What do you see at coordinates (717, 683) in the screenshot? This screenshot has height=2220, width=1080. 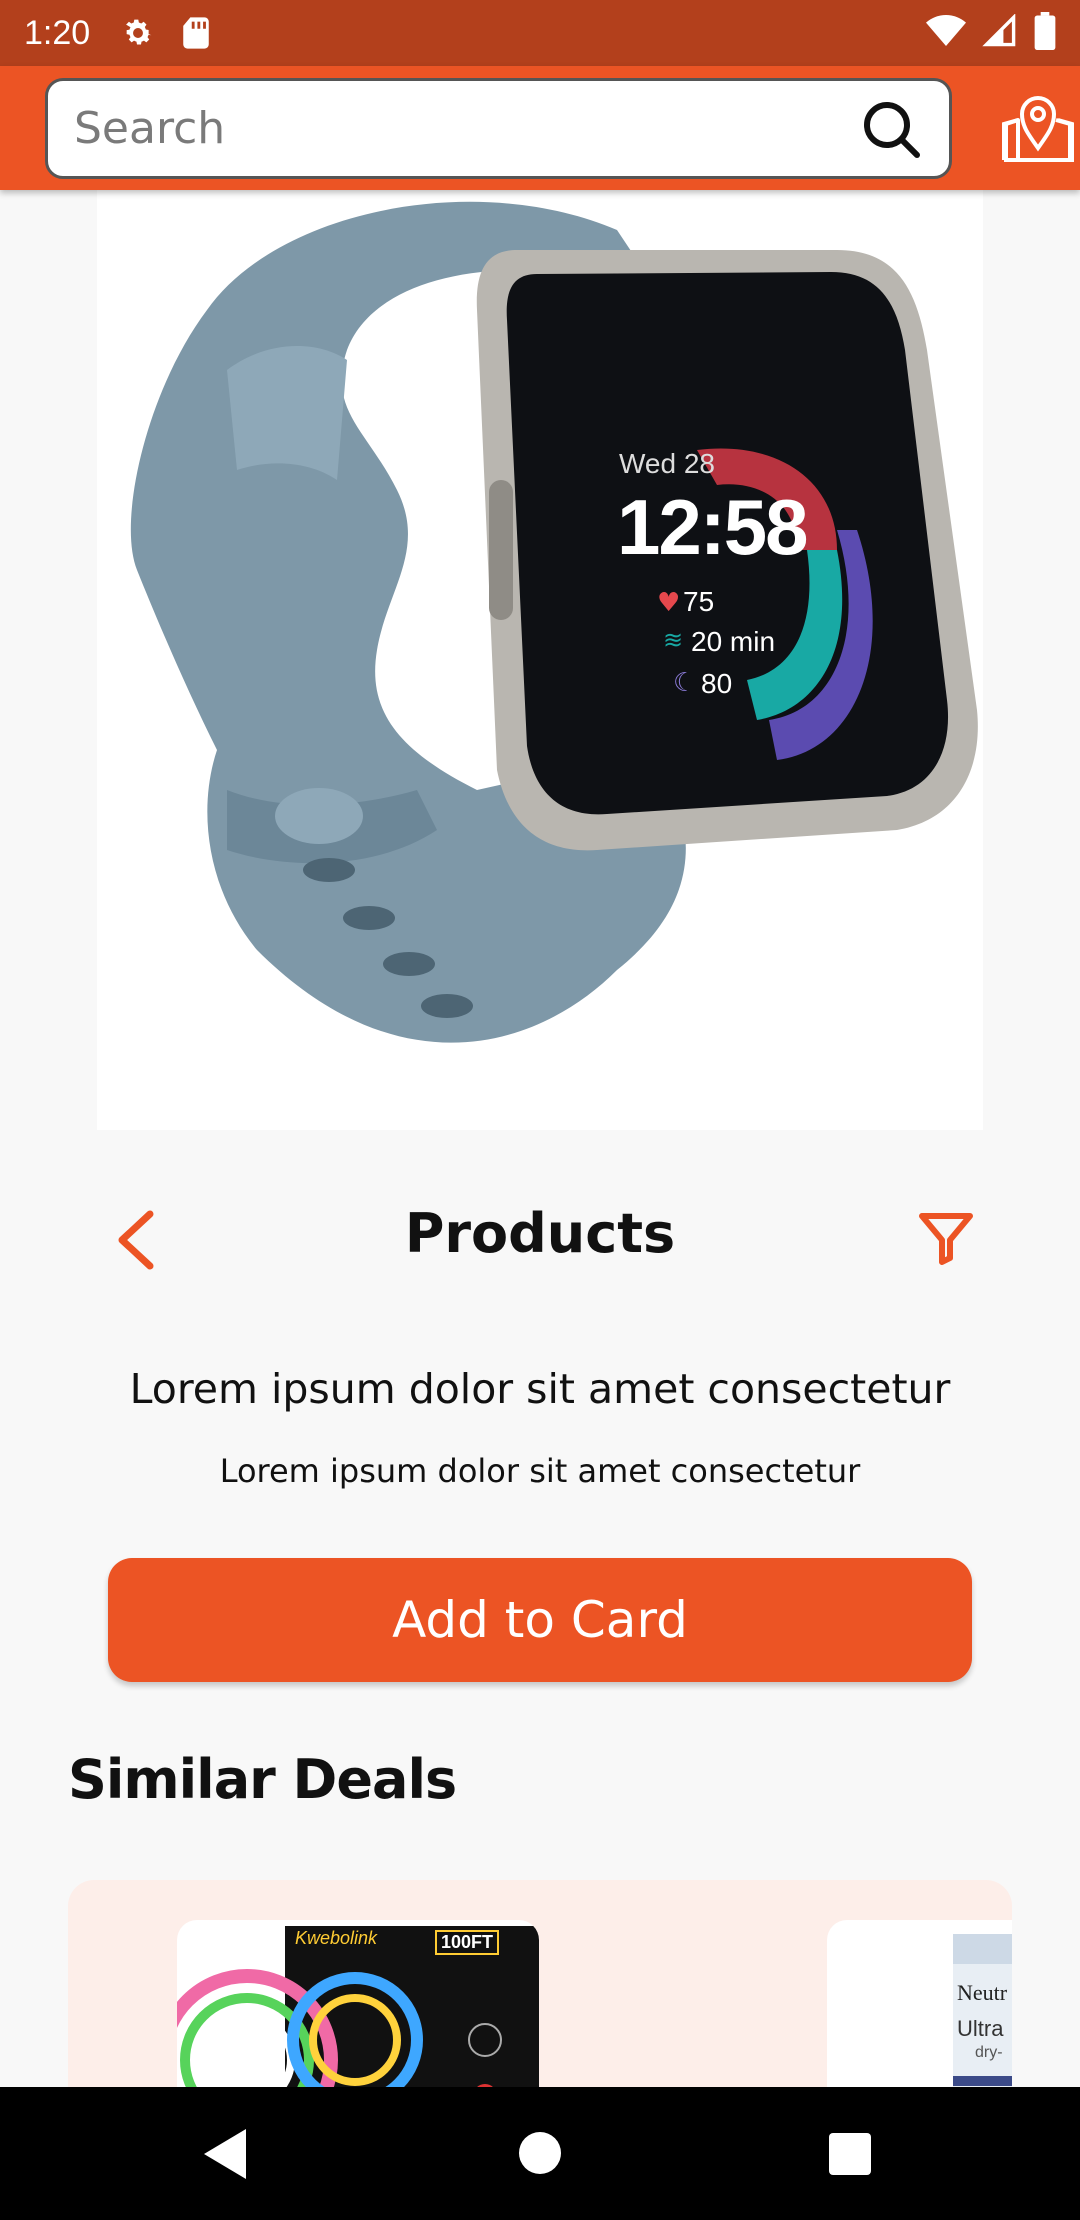 I see `watch-sleep-score: 80` at bounding box center [717, 683].